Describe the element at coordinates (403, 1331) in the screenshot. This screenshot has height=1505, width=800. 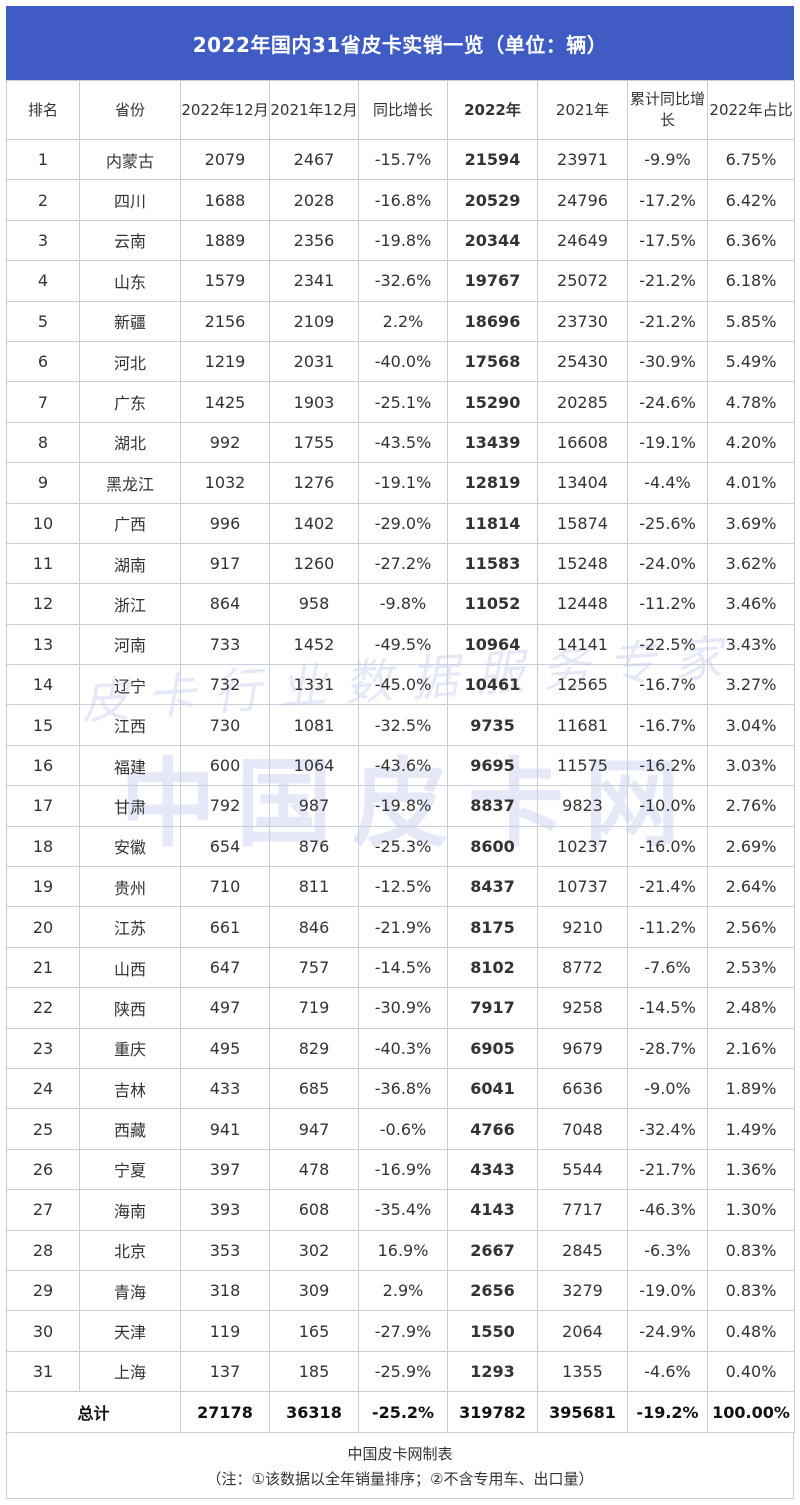
I see `cell-yoy: -27.9%` at that location.